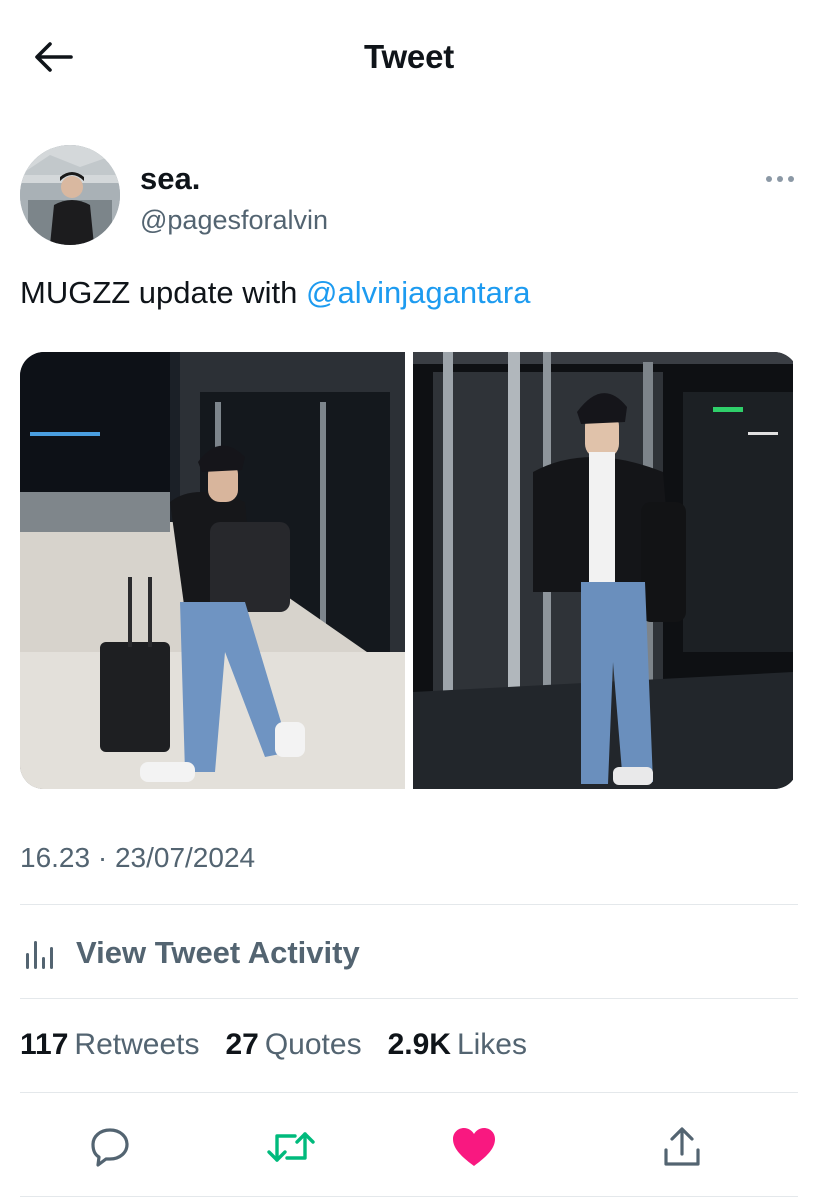 The height and width of the screenshot is (1200, 818). I want to click on quotes-count-link: 27 Quotes, so click(293, 1045).